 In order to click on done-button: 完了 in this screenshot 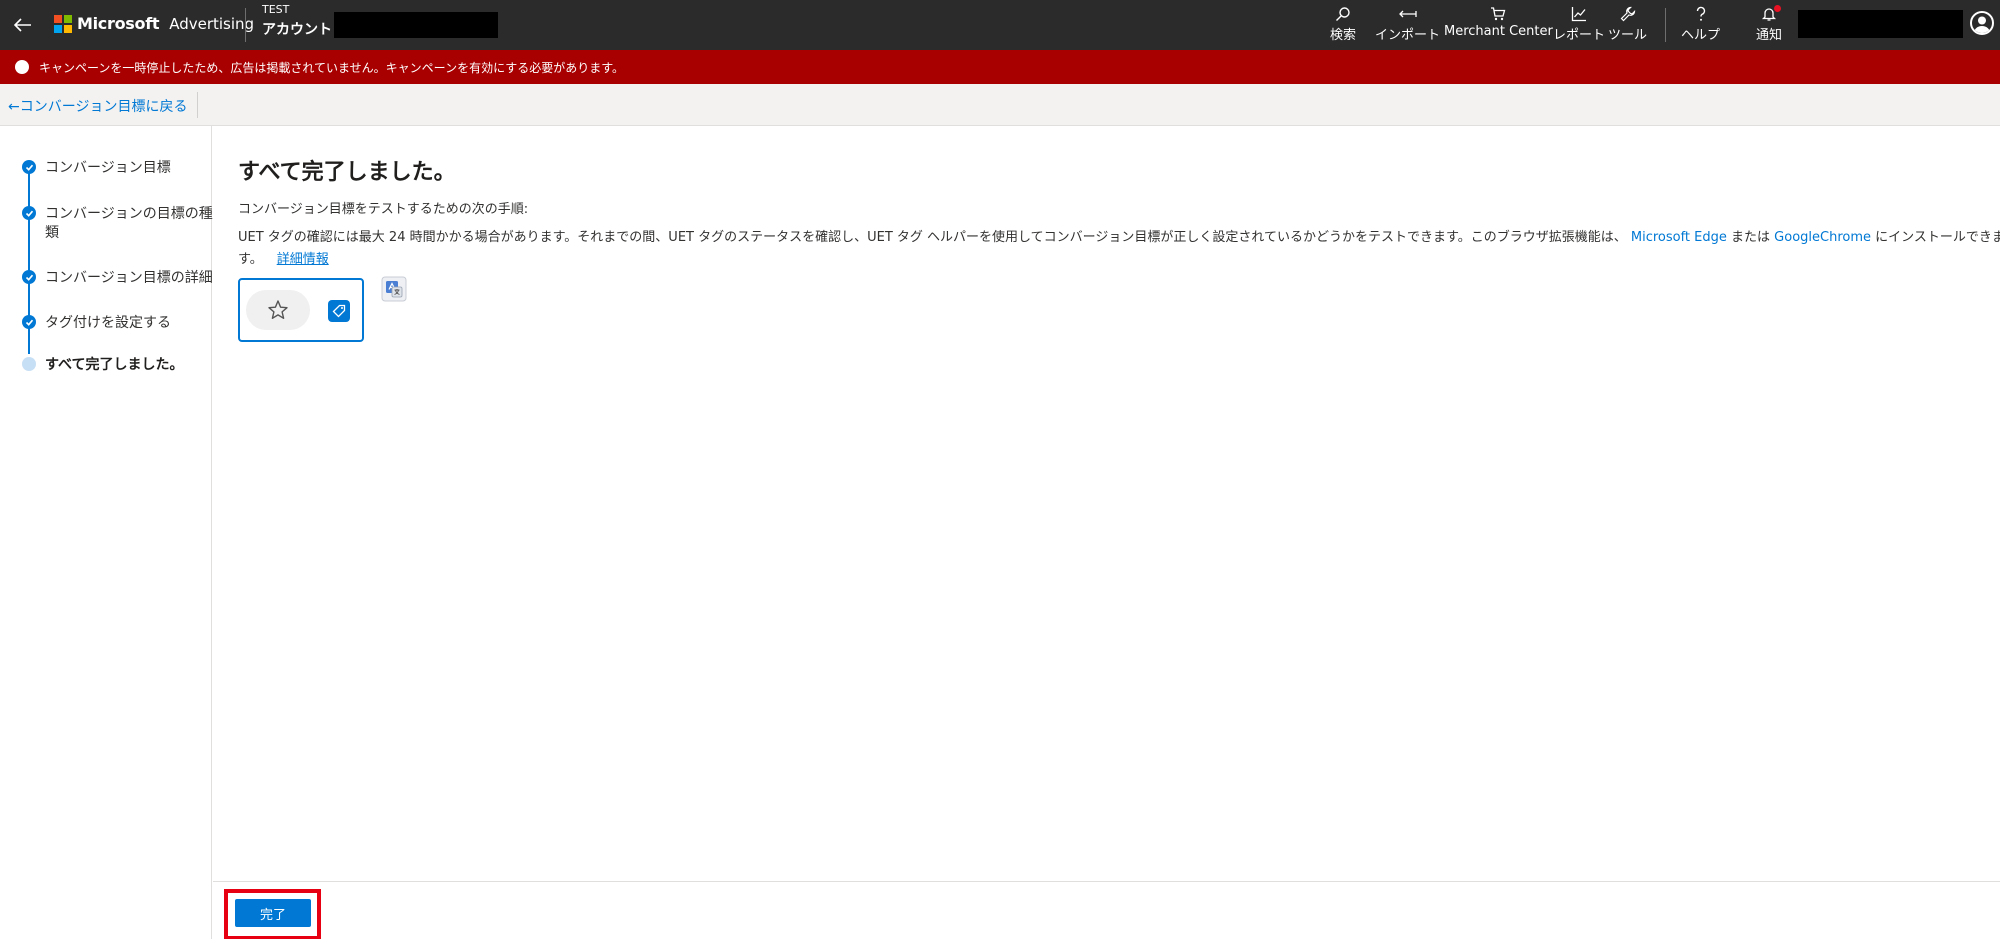, I will do `click(273, 913)`.